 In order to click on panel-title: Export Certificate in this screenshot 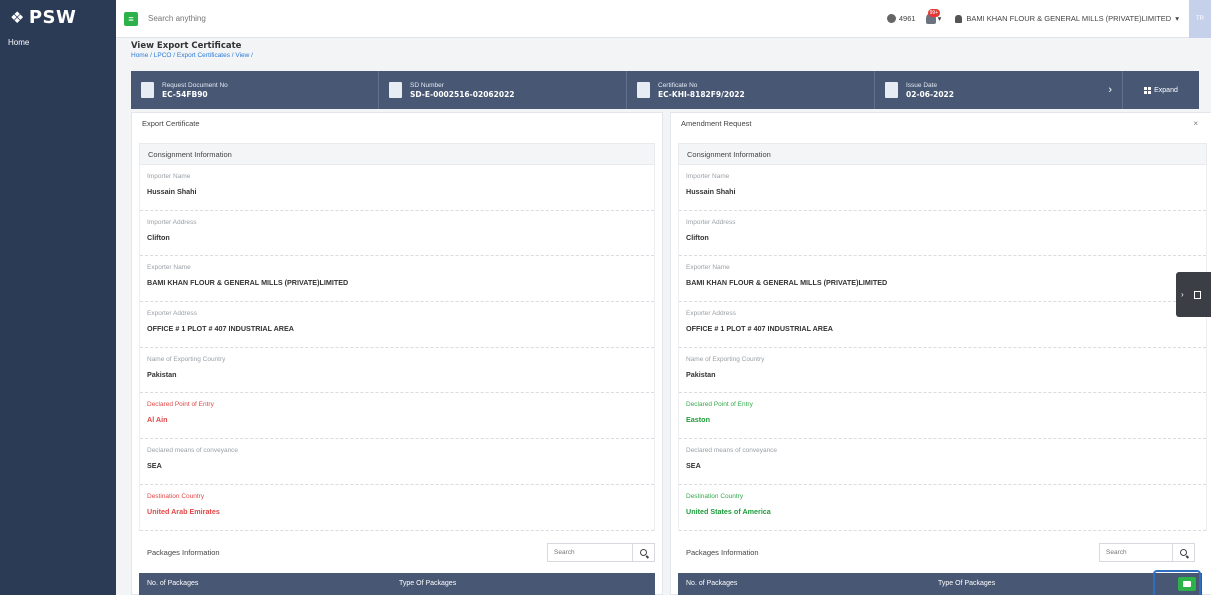, I will do `click(171, 123)`.